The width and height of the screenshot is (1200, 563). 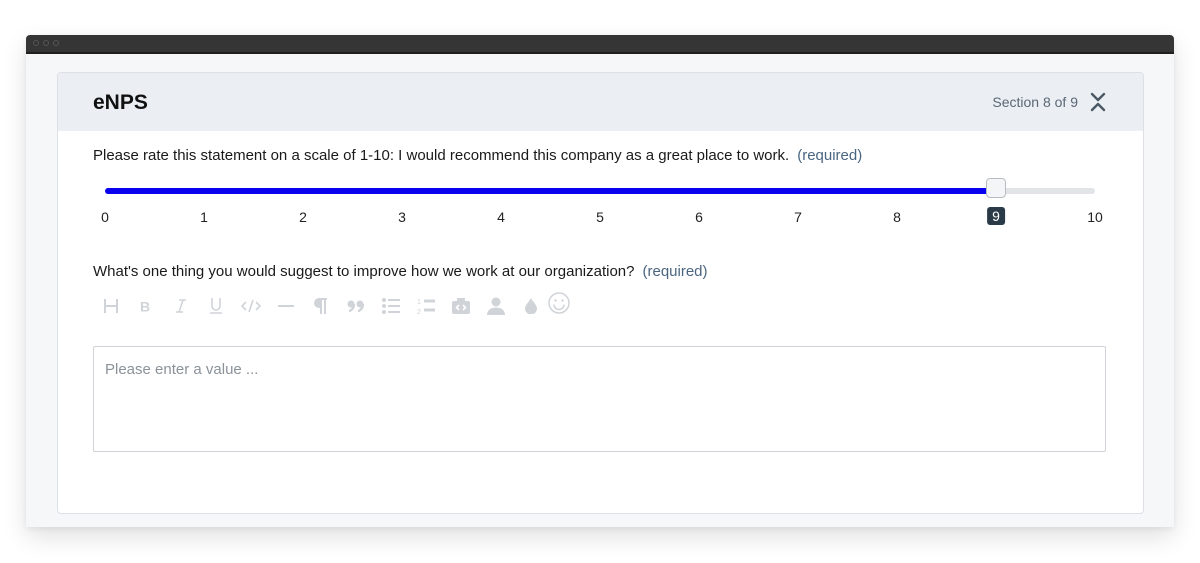 I want to click on camera-icon, so click(x=460, y=306).